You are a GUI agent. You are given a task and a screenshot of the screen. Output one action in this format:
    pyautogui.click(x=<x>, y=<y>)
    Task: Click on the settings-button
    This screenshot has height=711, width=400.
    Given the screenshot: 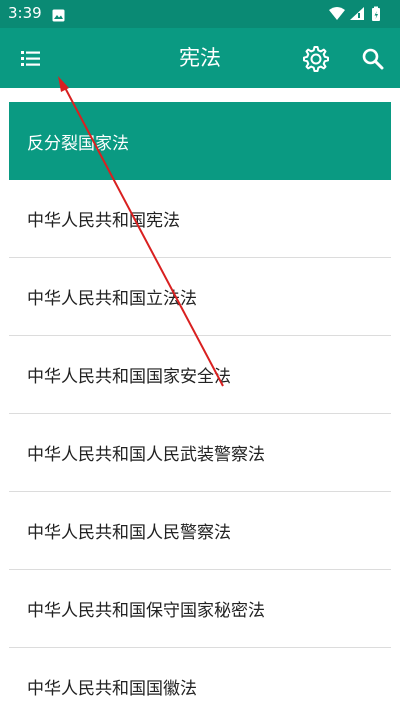 What is the action you would take?
    pyautogui.click(x=315, y=59)
    